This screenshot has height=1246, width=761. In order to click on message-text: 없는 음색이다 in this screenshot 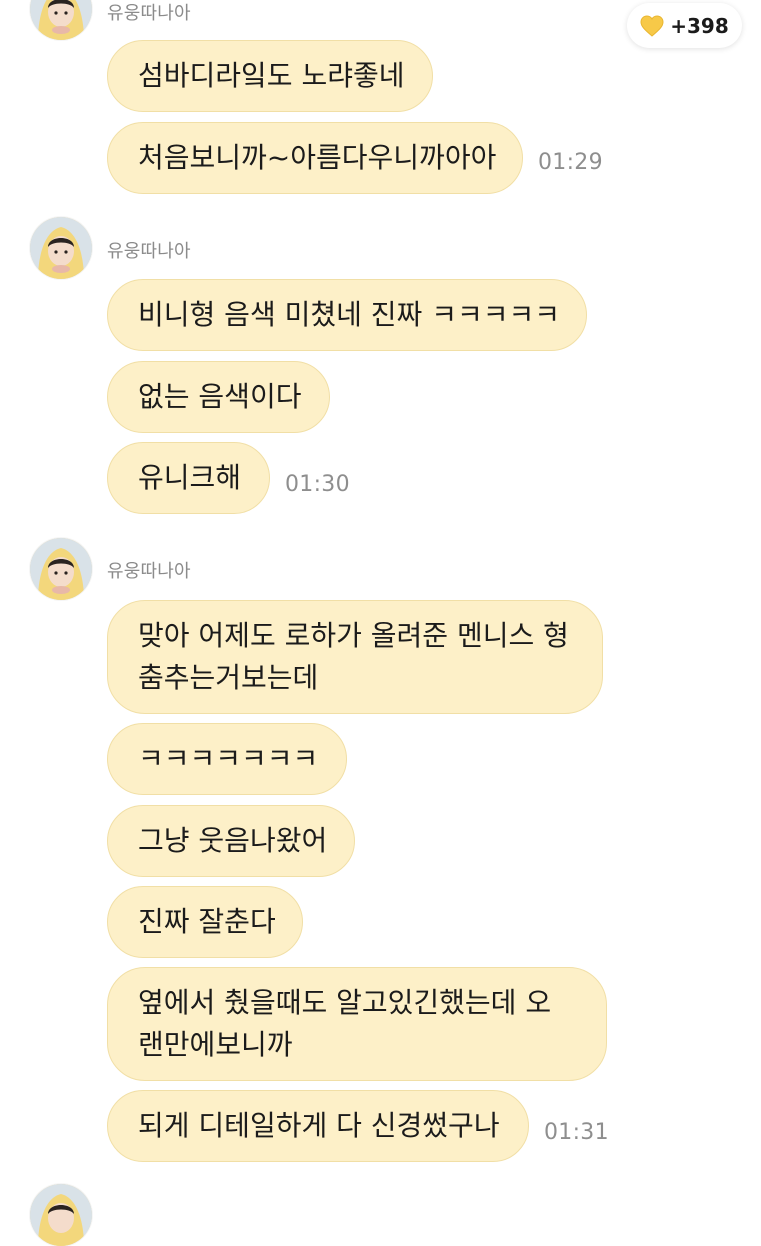, I will do `click(220, 396)`.